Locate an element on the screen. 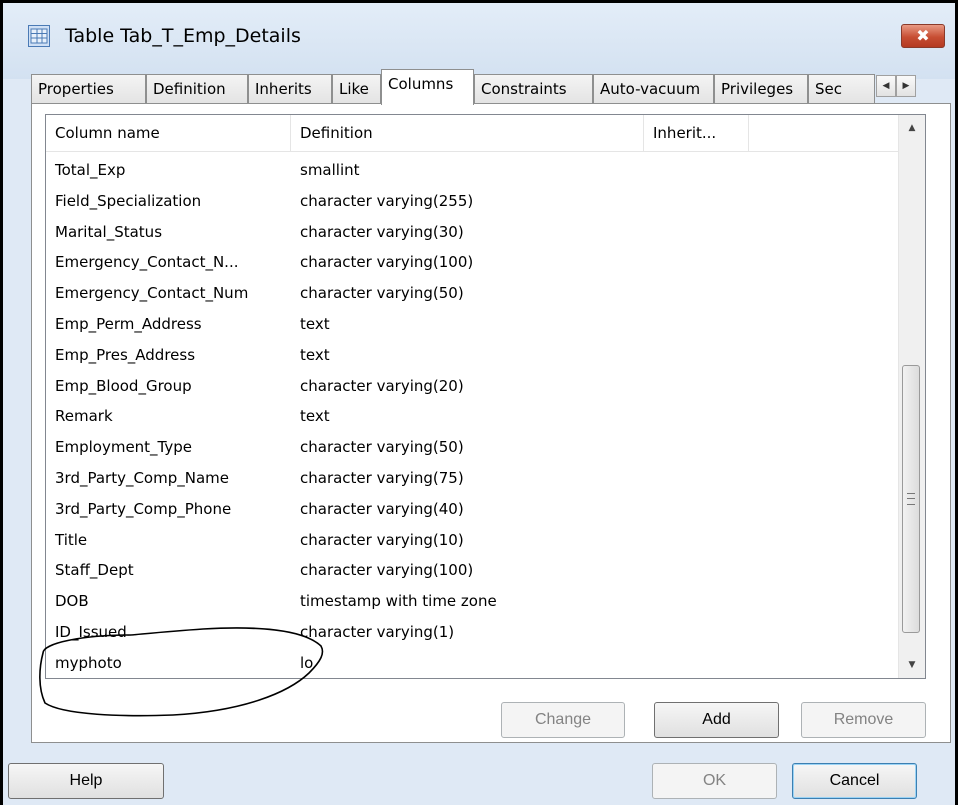 Image resolution: width=958 pixels, height=808 pixels. scroll-up-icon: ▲ is located at coordinates (912, 128).